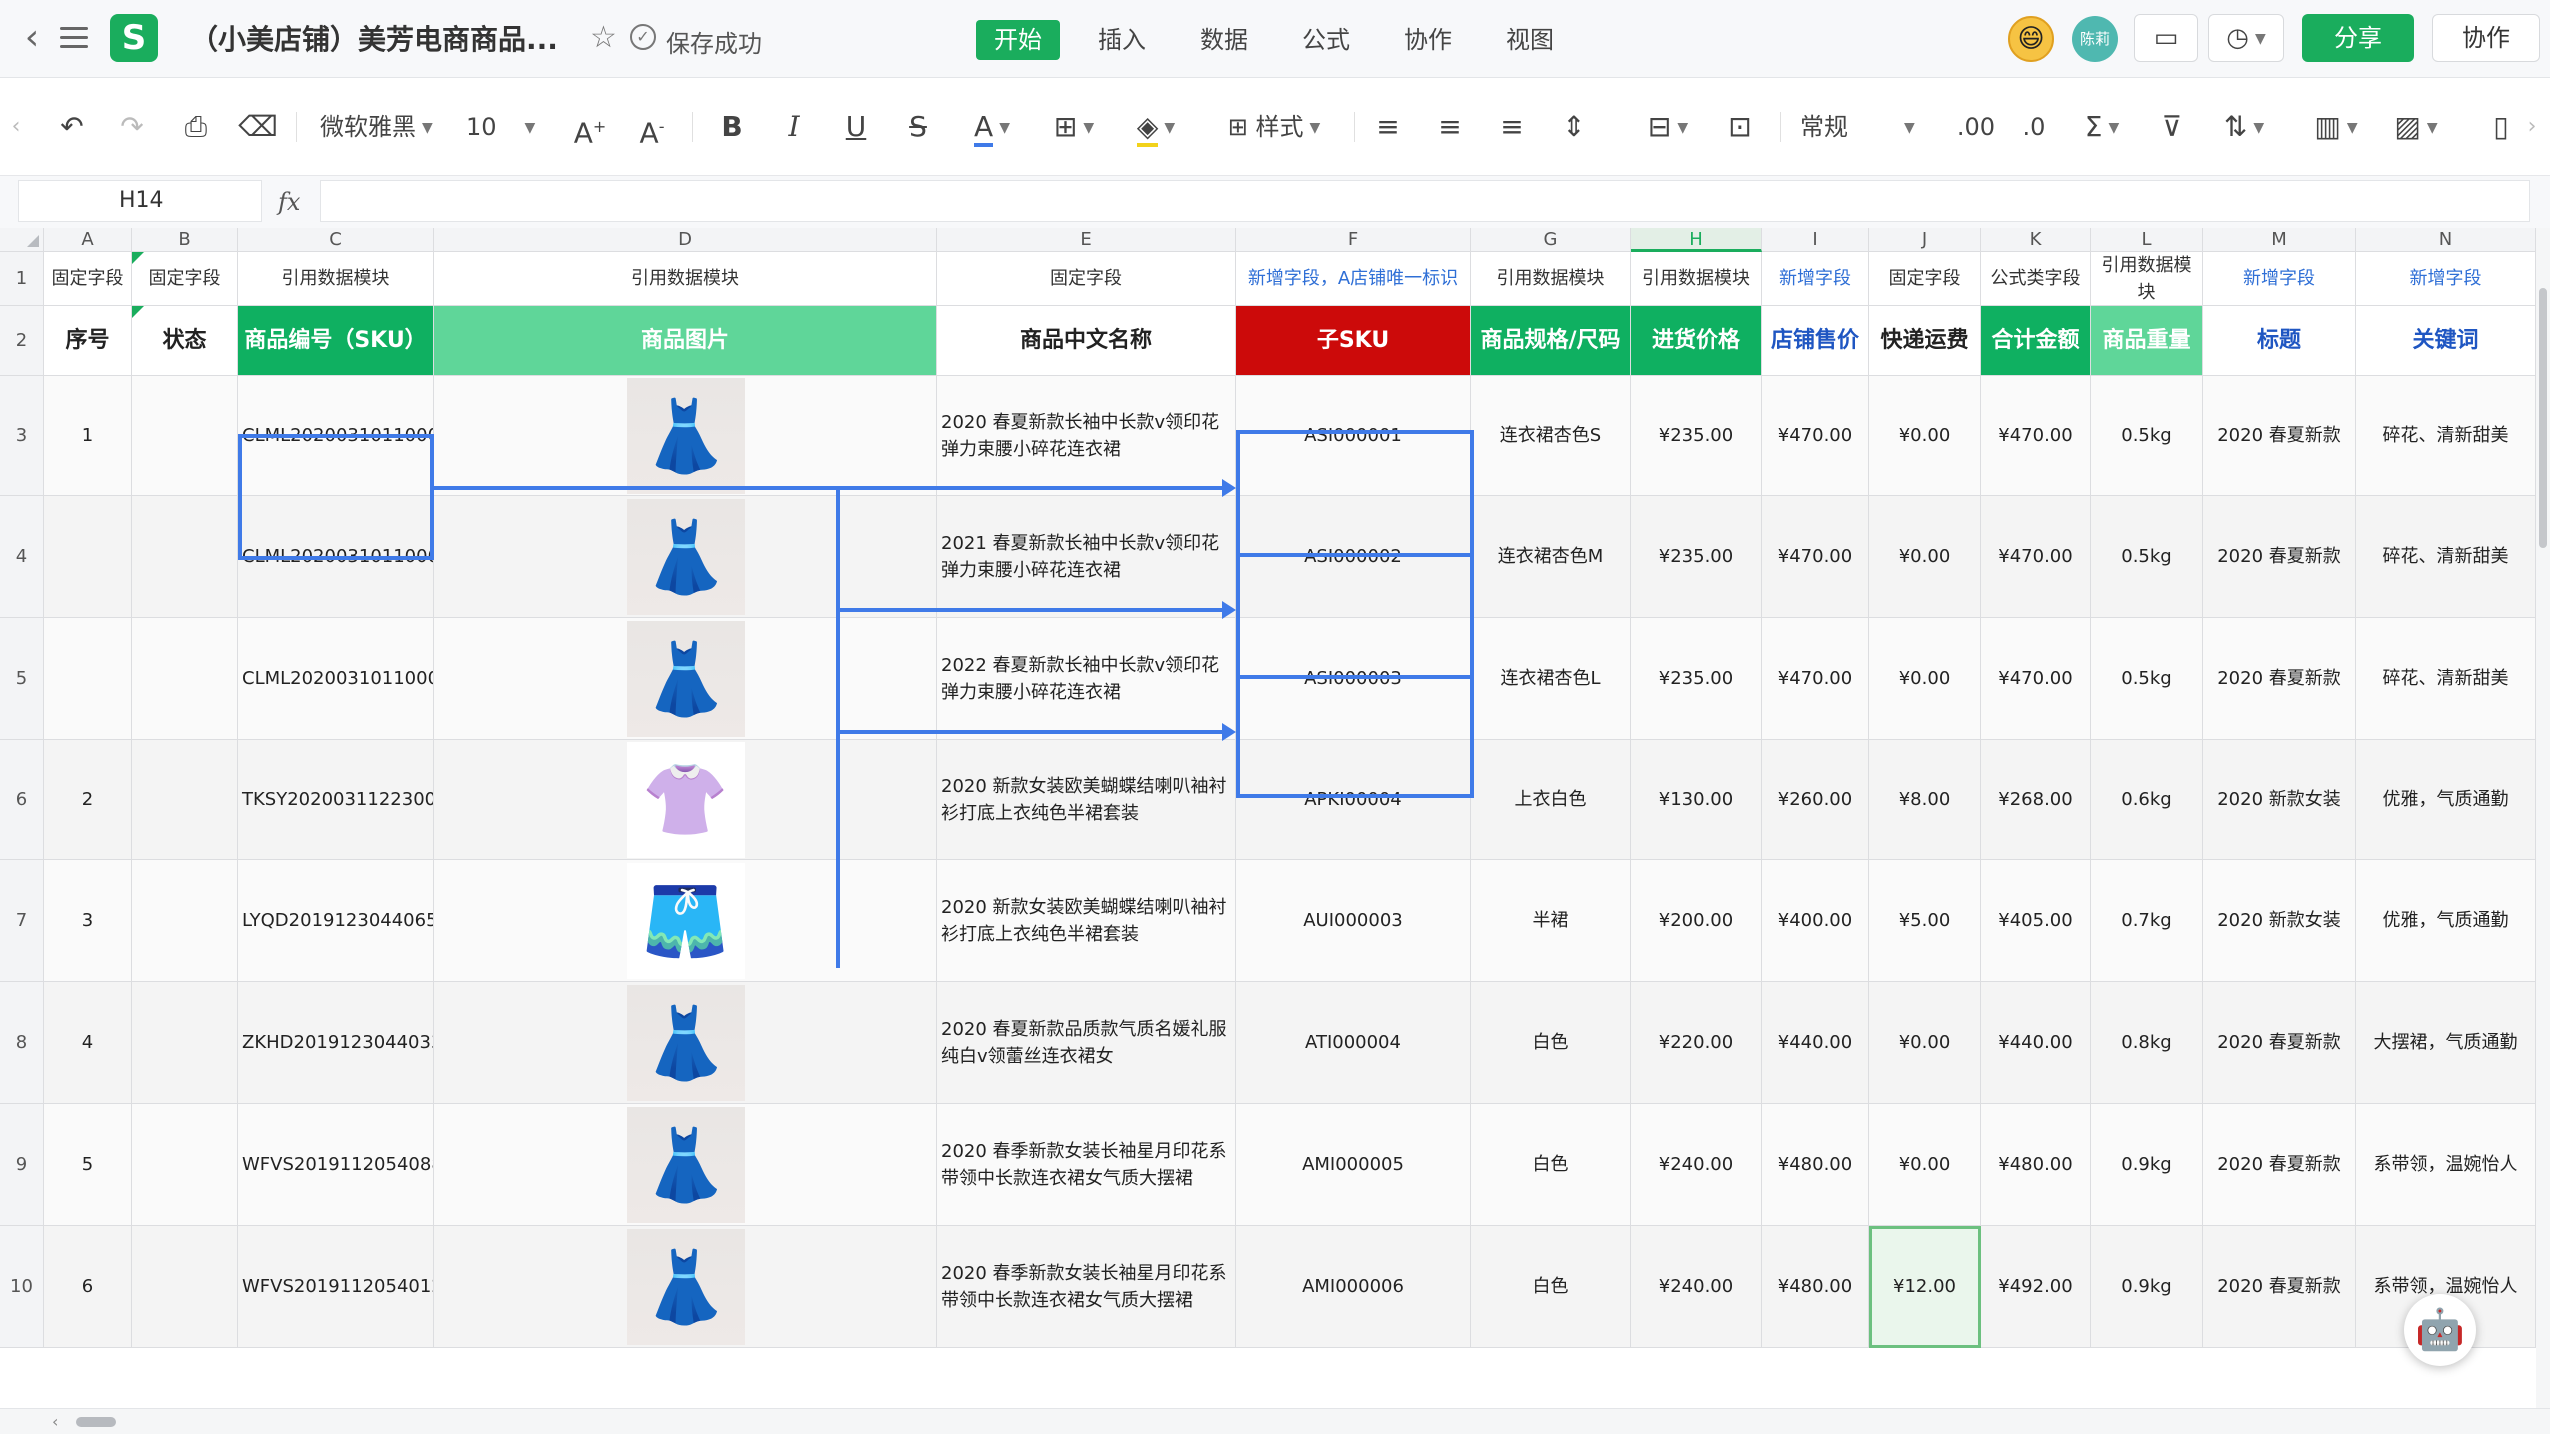  Describe the element at coordinates (1086, 1043) in the screenshot. I see `cell-name: 2020 春夏新款品质款气质名媛礼服纯白v领蕾丝连衣裙女` at that location.